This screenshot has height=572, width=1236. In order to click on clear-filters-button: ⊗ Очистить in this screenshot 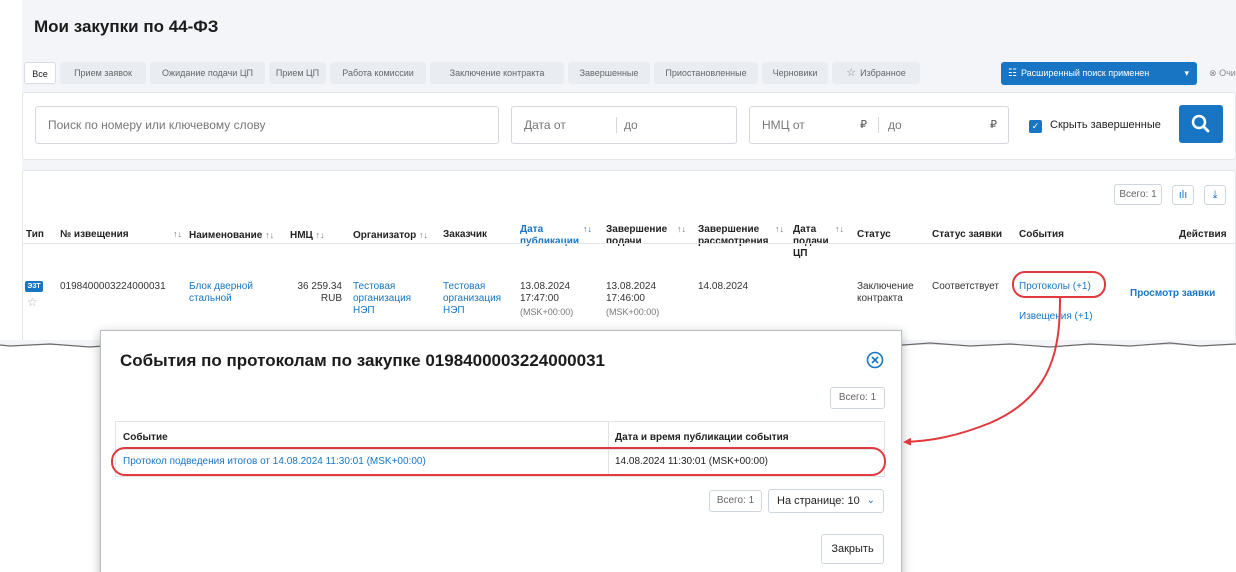, I will do `click(1222, 73)`.